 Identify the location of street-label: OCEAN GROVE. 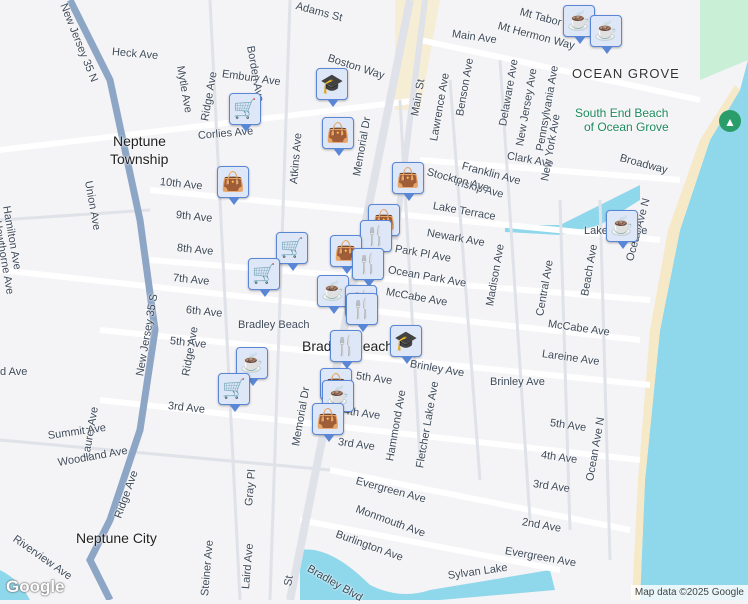
(626, 73).